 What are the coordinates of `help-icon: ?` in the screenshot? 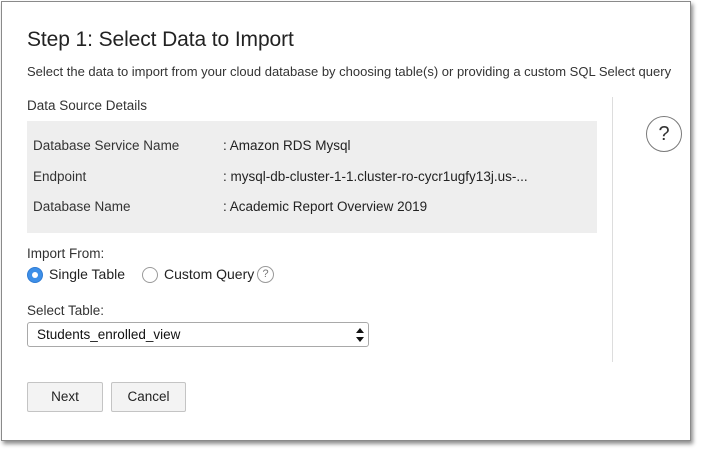 It's located at (664, 134).